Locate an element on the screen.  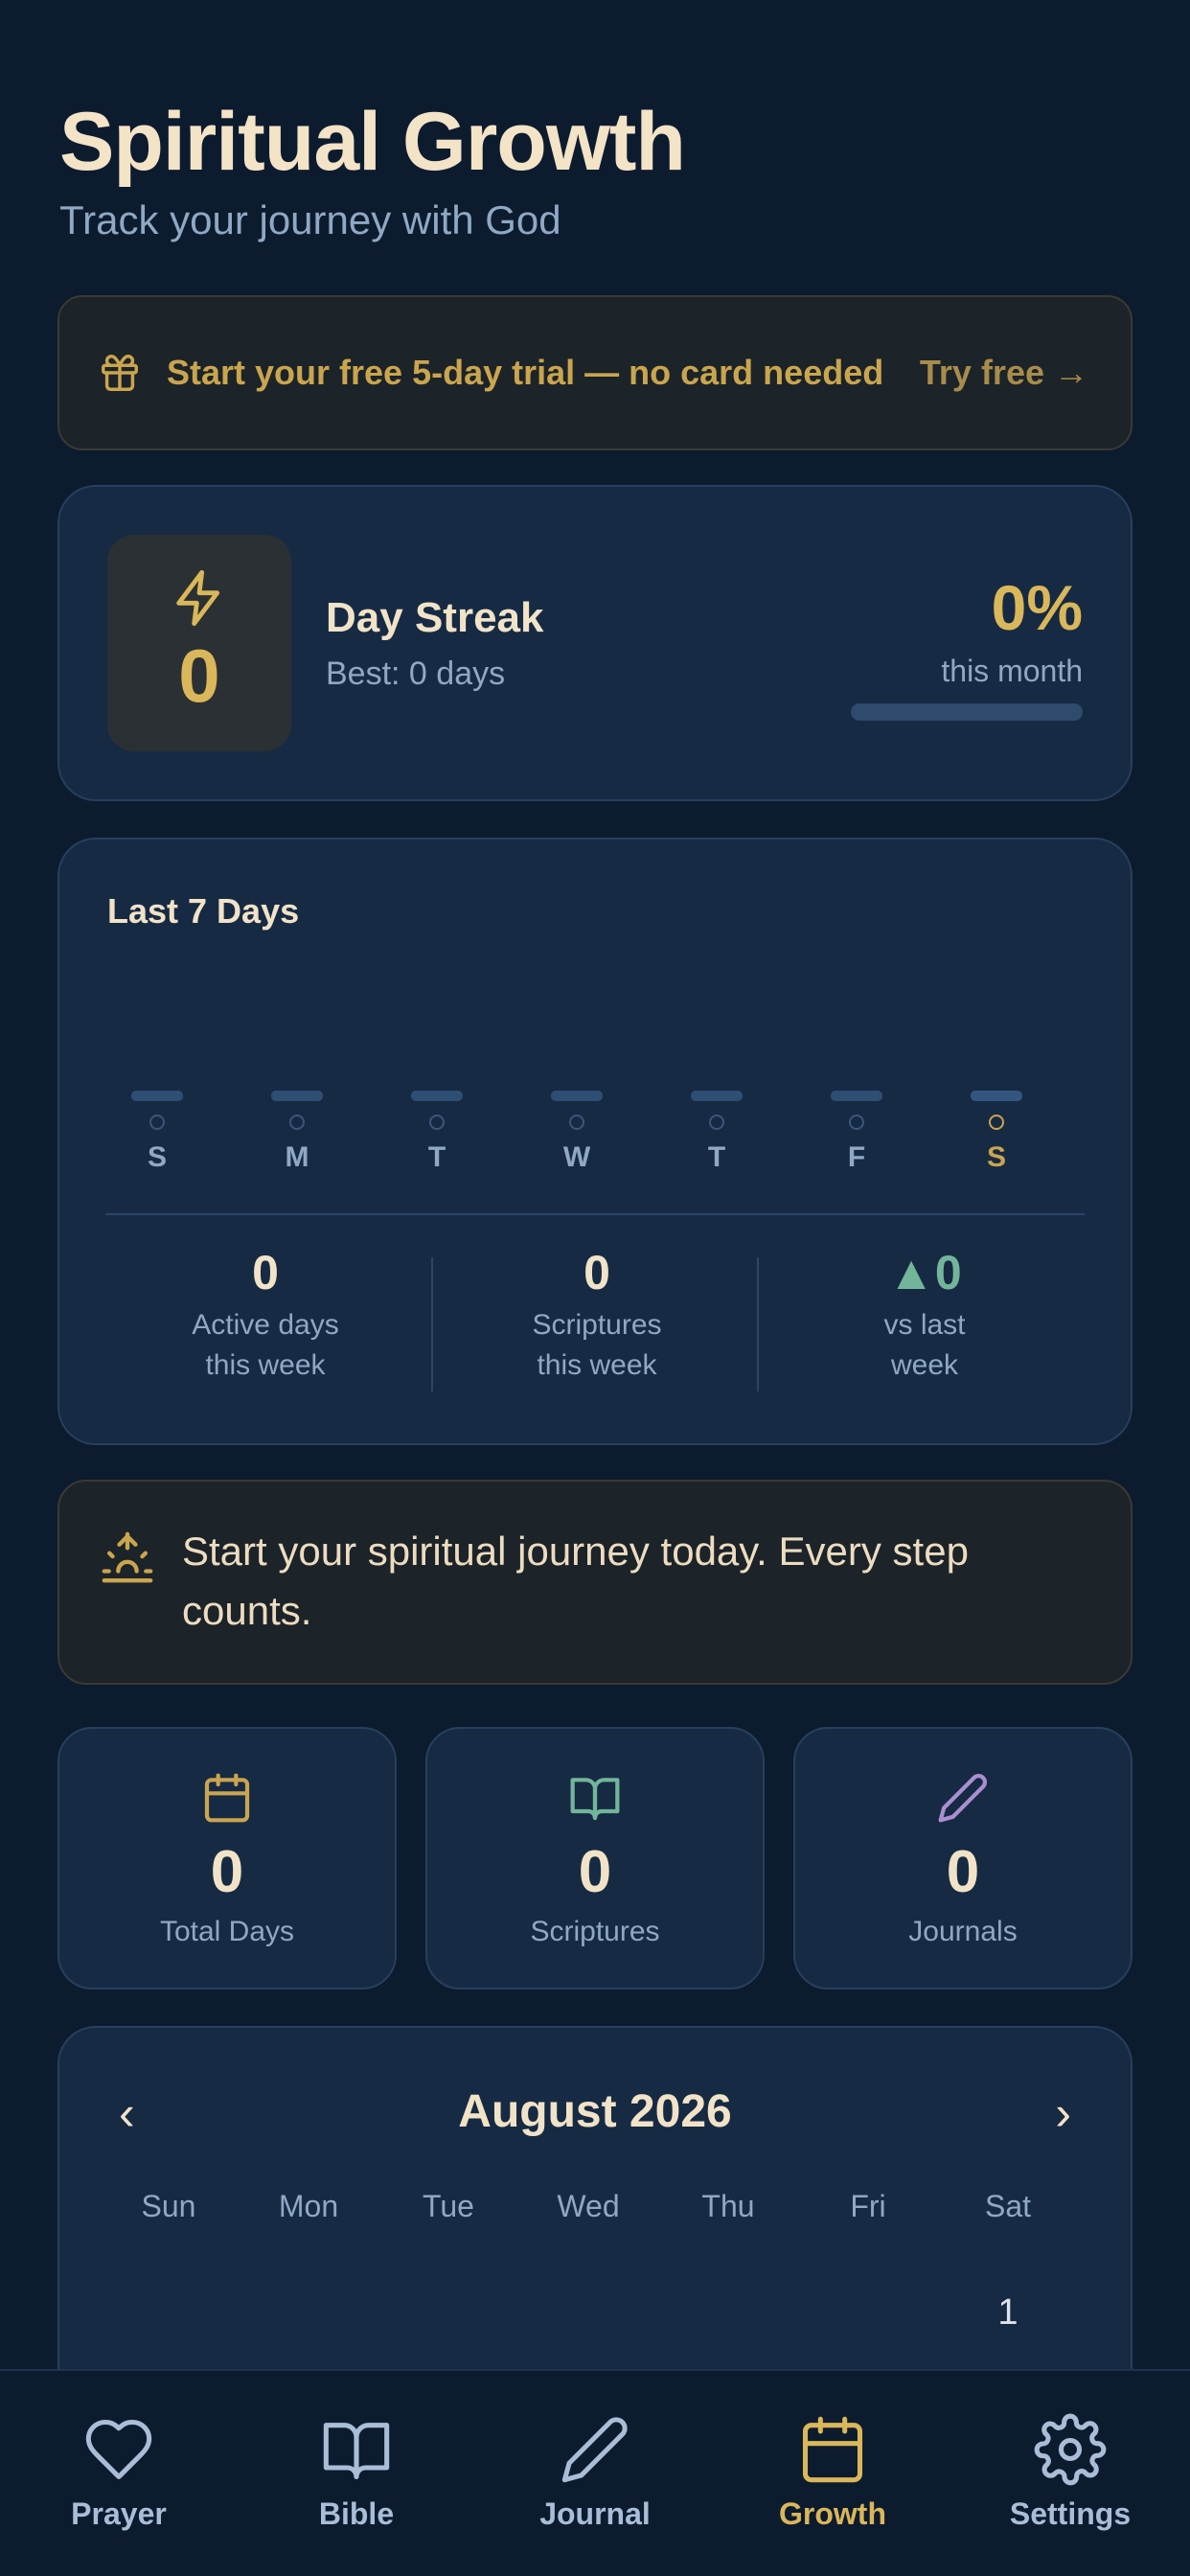
page-title: Spiritual Growth is located at coordinates (373, 142).